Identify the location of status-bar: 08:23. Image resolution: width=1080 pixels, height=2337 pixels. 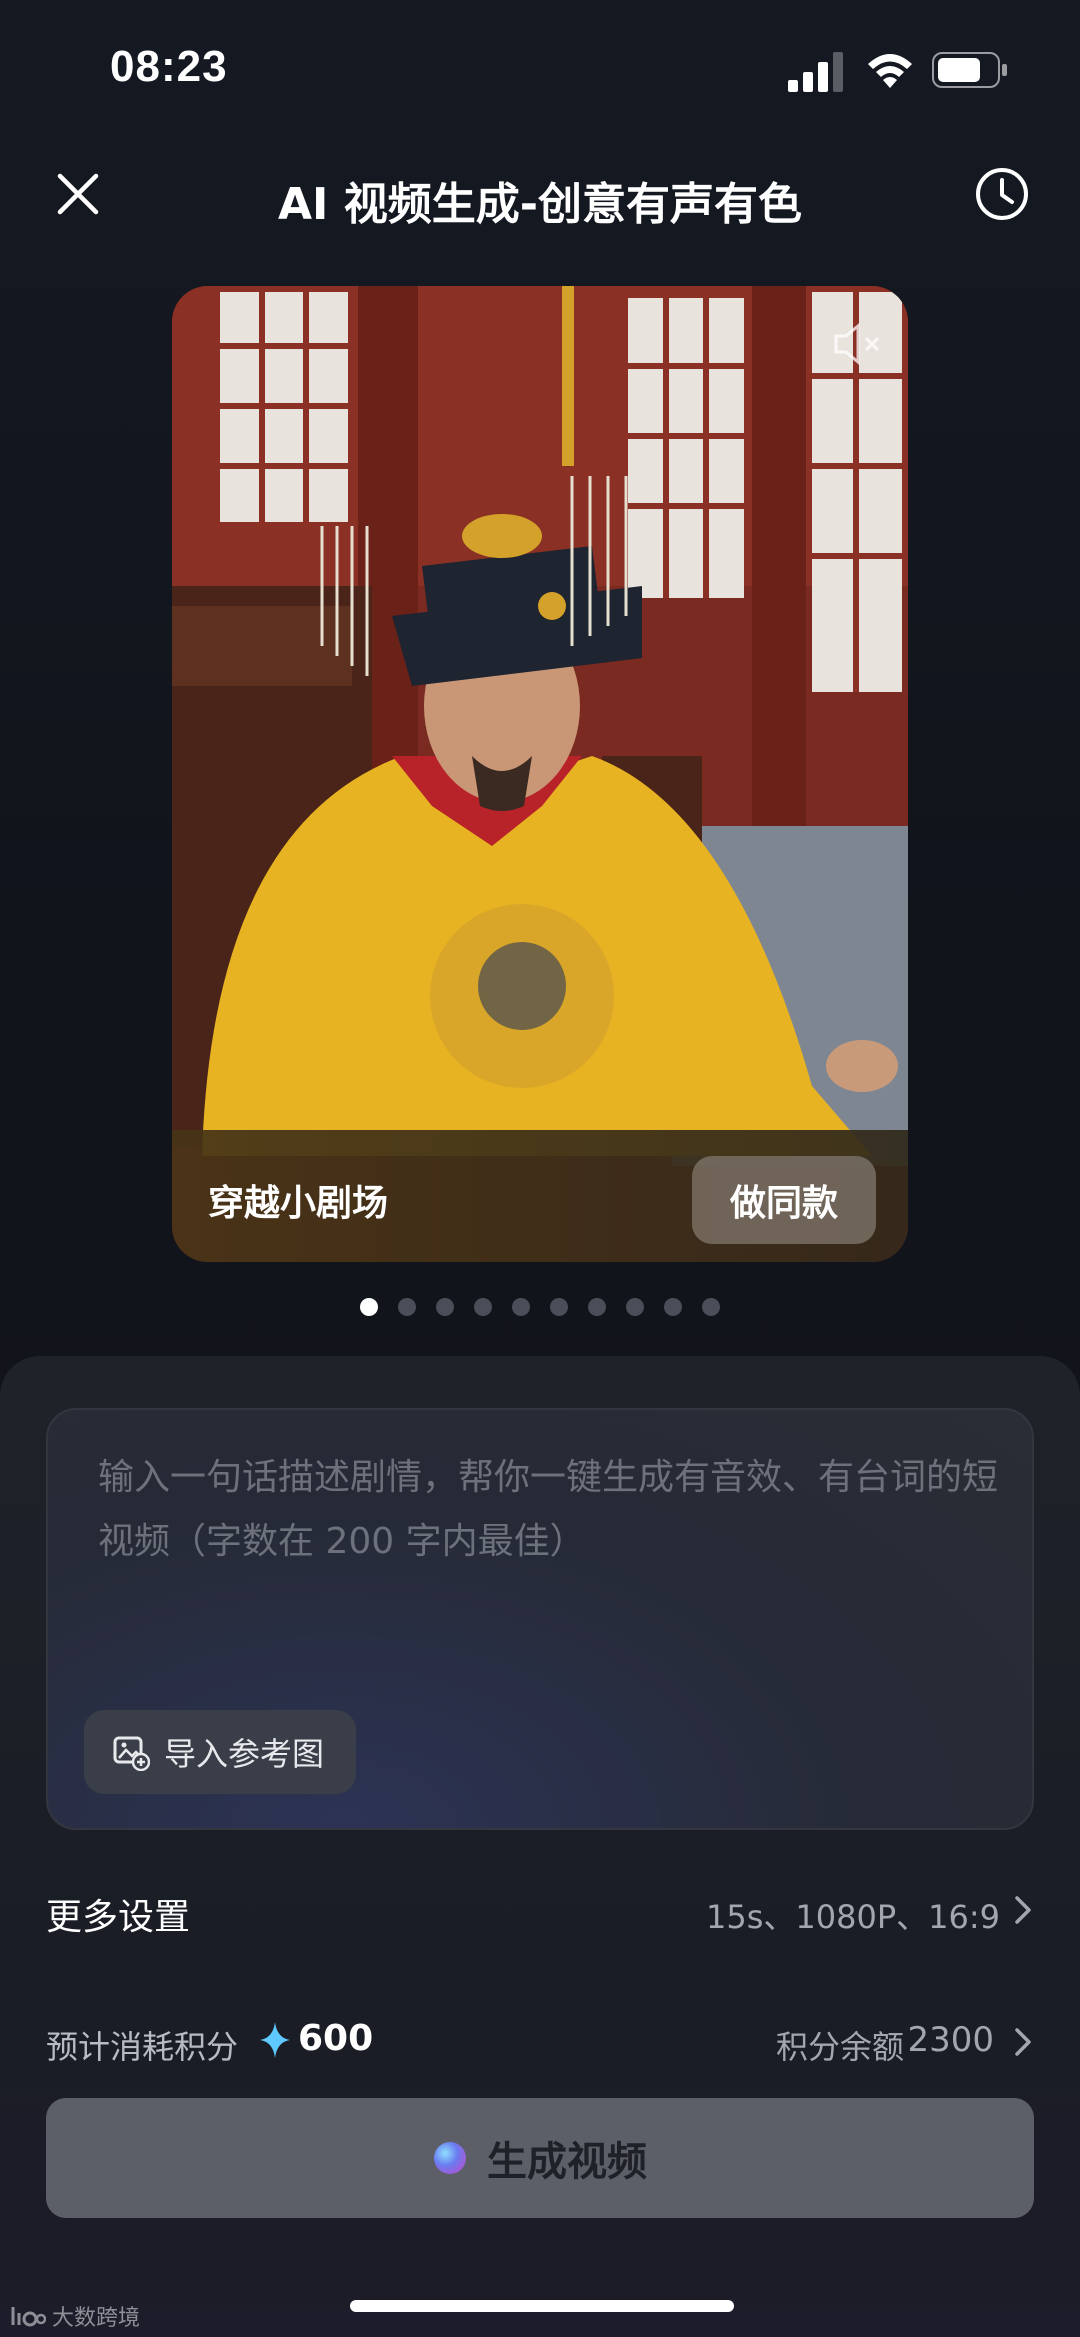
(540, 70).